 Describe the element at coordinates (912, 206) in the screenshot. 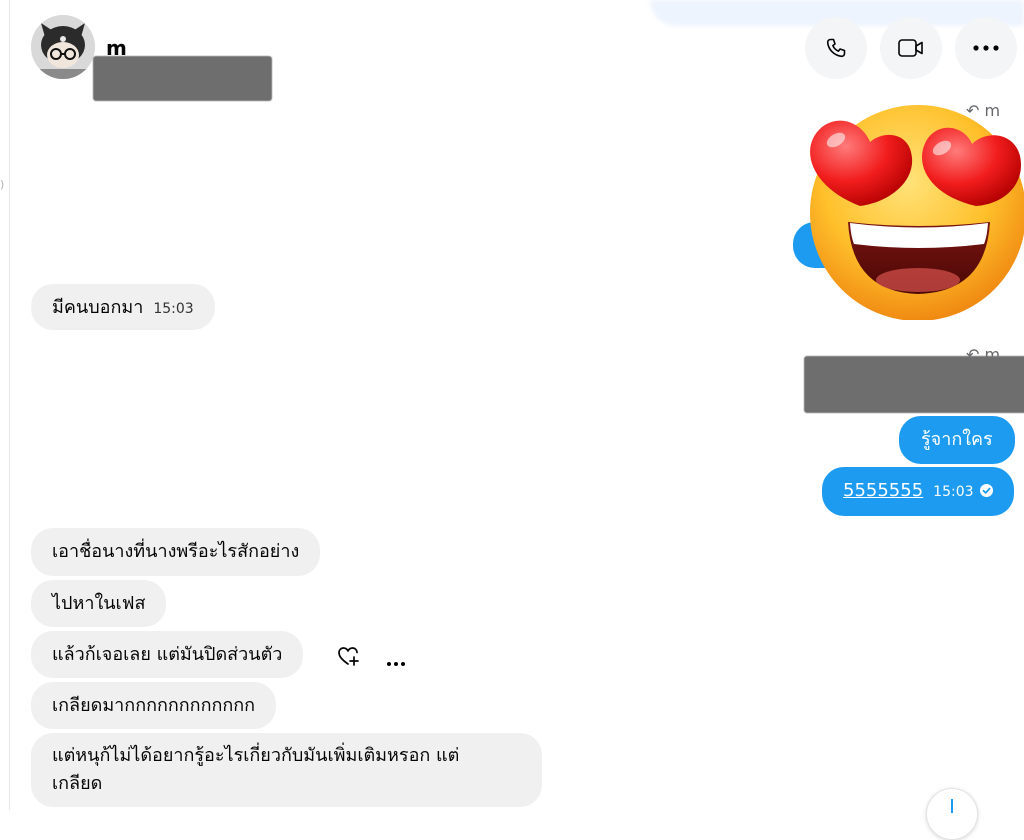

I see `heart-eyes-emoji` at that location.